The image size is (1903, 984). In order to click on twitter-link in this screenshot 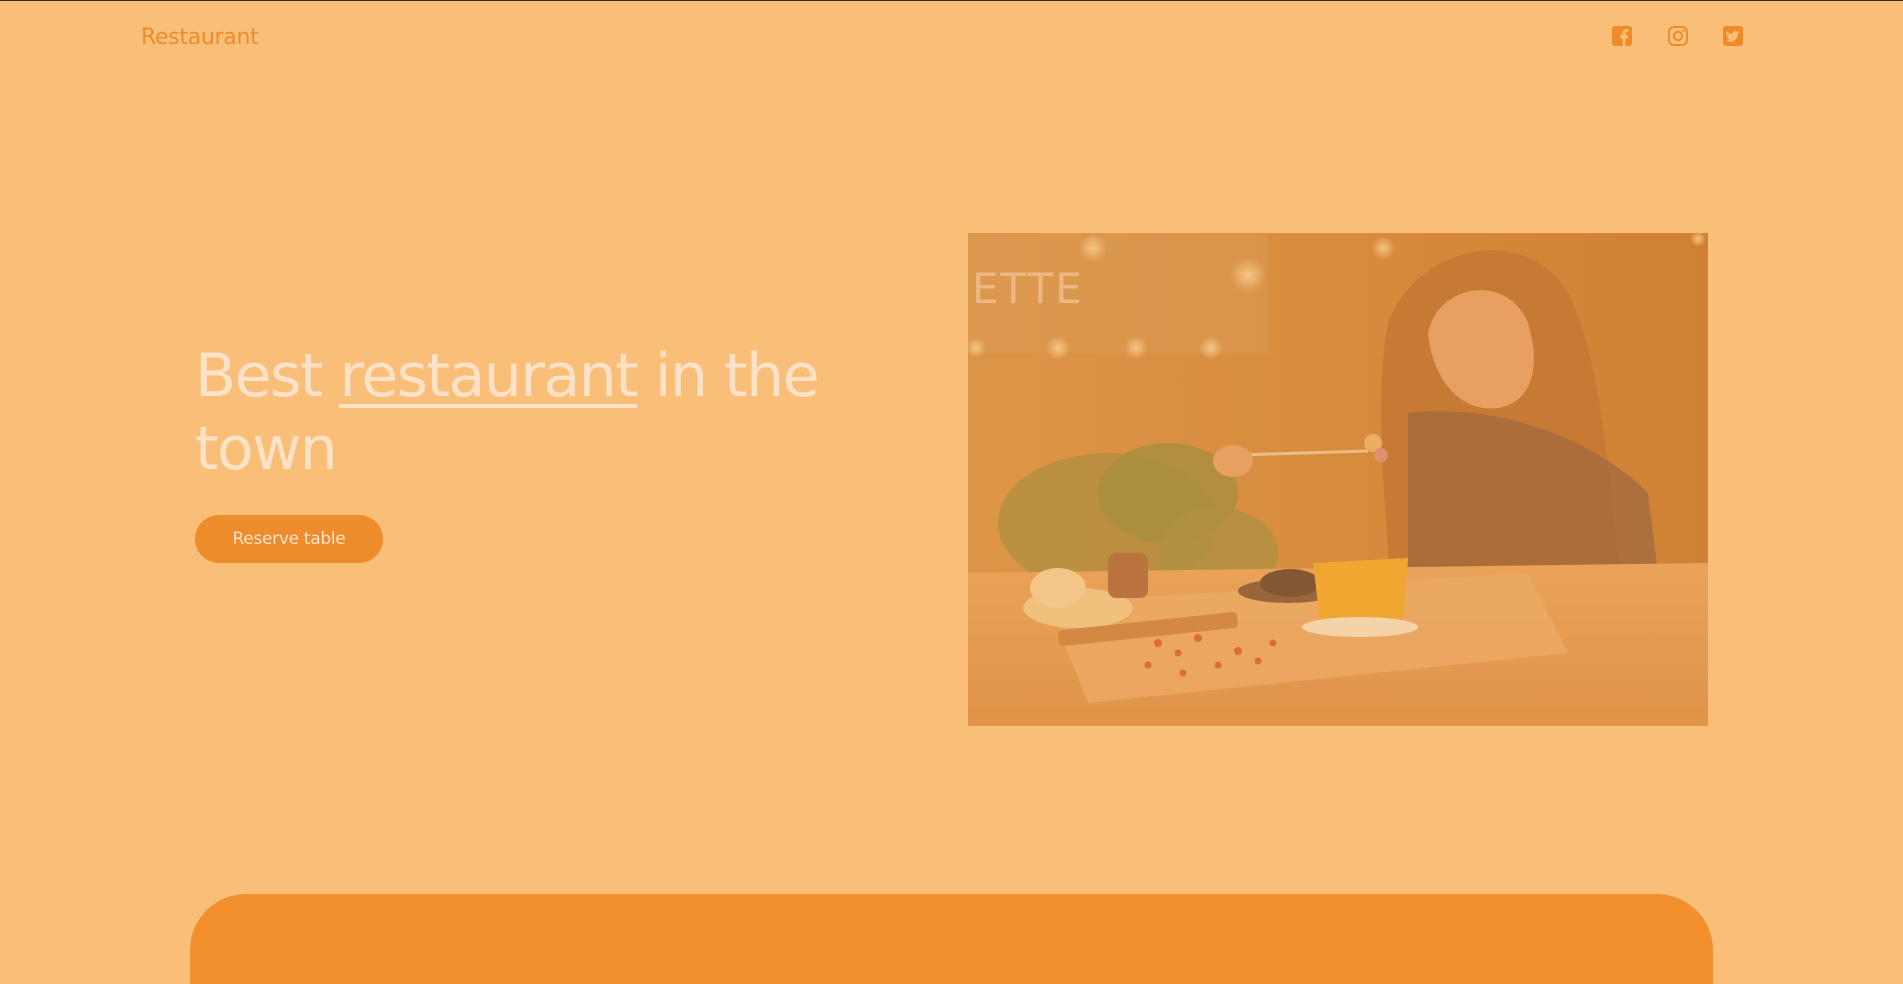, I will do `click(1733, 36)`.